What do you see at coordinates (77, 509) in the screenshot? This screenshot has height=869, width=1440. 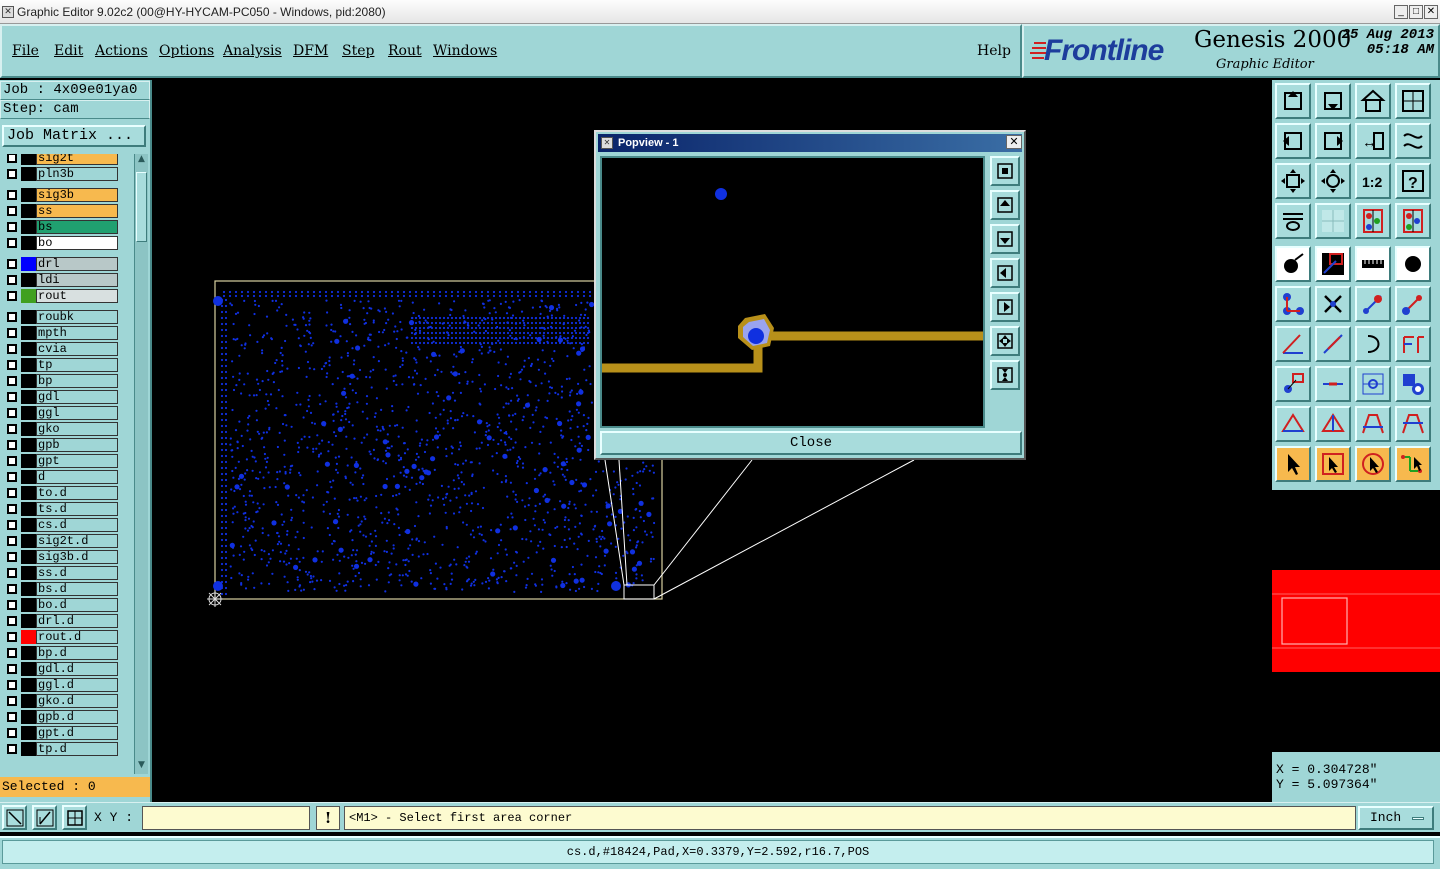 I see `layer-name: ts.d` at bounding box center [77, 509].